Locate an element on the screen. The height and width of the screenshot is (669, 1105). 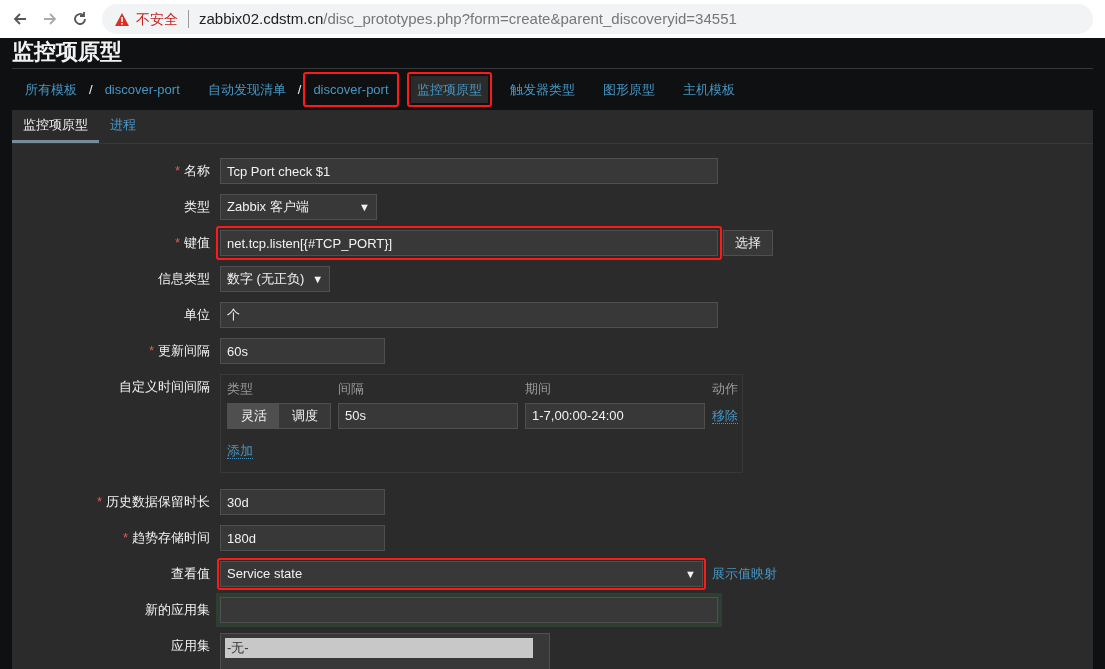
input-field: 180d is located at coordinates (302, 538).